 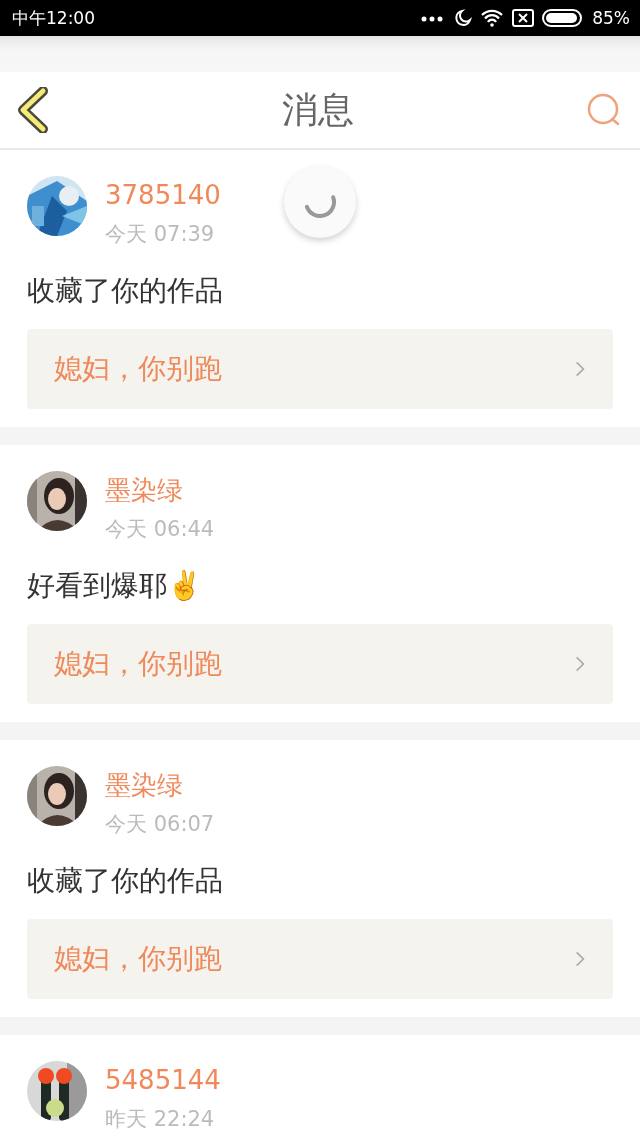 I want to click on timestamp: 今天 06:44, so click(x=160, y=529).